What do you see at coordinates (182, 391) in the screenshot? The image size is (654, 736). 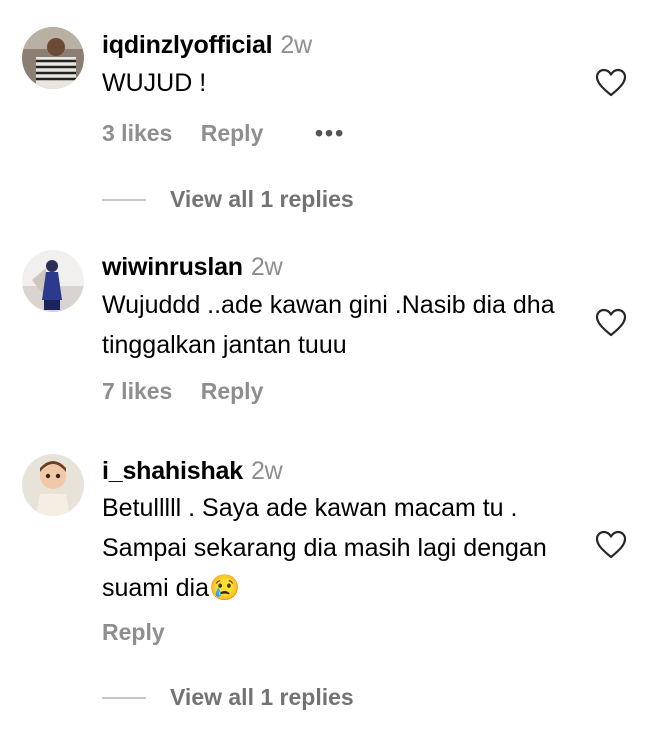 I see `comment-meta: 7 likes Reply` at bounding box center [182, 391].